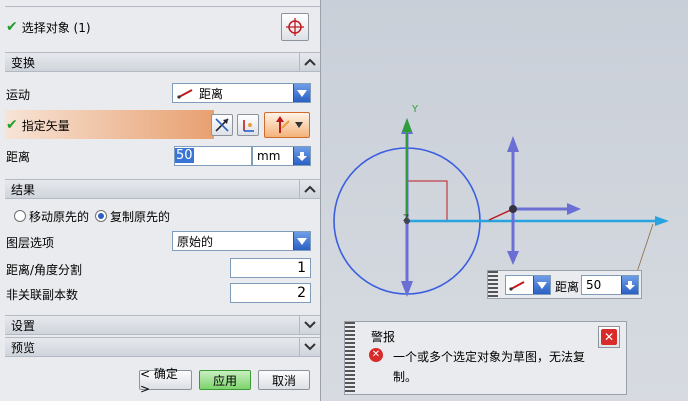 The height and width of the screenshot is (401, 688). What do you see at coordinates (415, 109) in the screenshot?
I see `axis-y-label: Y` at bounding box center [415, 109].